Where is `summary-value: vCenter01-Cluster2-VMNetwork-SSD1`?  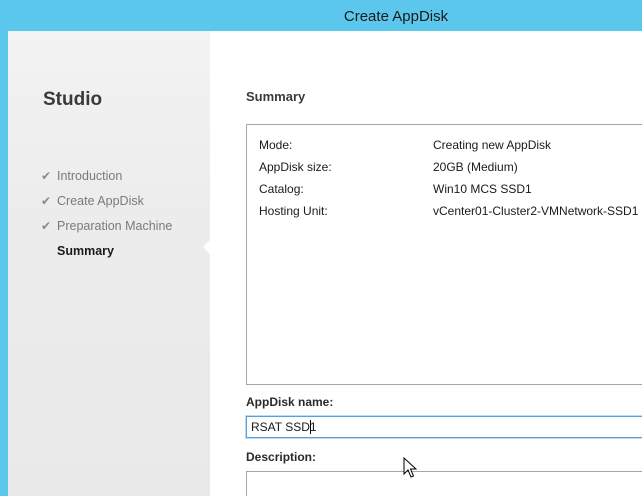
summary-value: vCenter01-Cluster2-VMNetwork-SSD1 is located at coordinates (536, 211).